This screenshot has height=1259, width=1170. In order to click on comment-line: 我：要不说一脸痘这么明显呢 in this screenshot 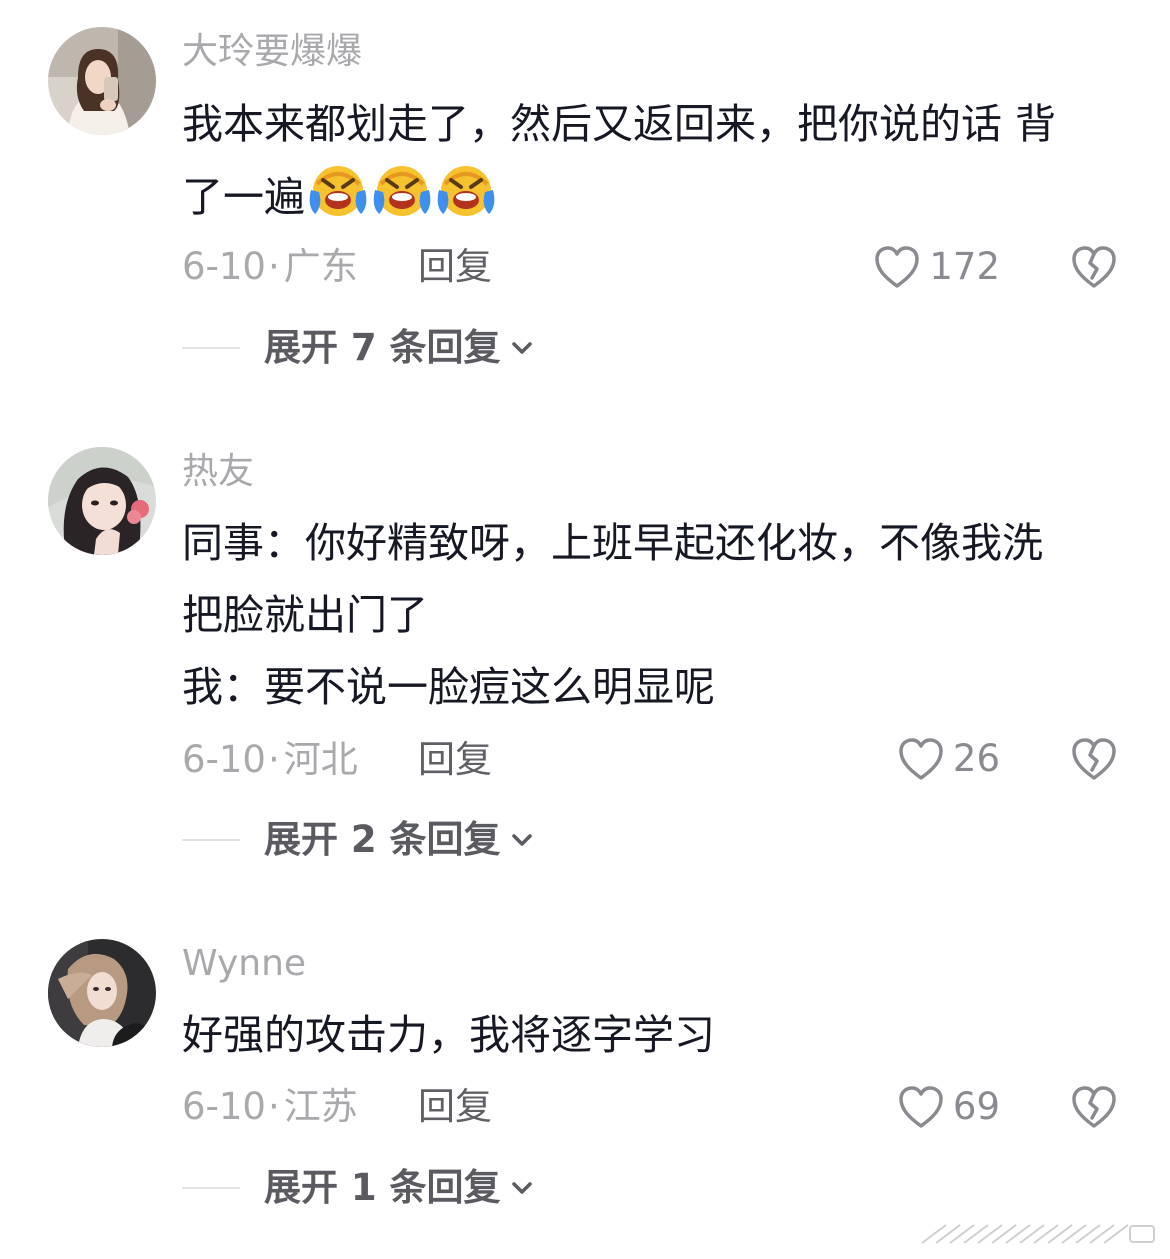, I will do `click(448, 687)`.